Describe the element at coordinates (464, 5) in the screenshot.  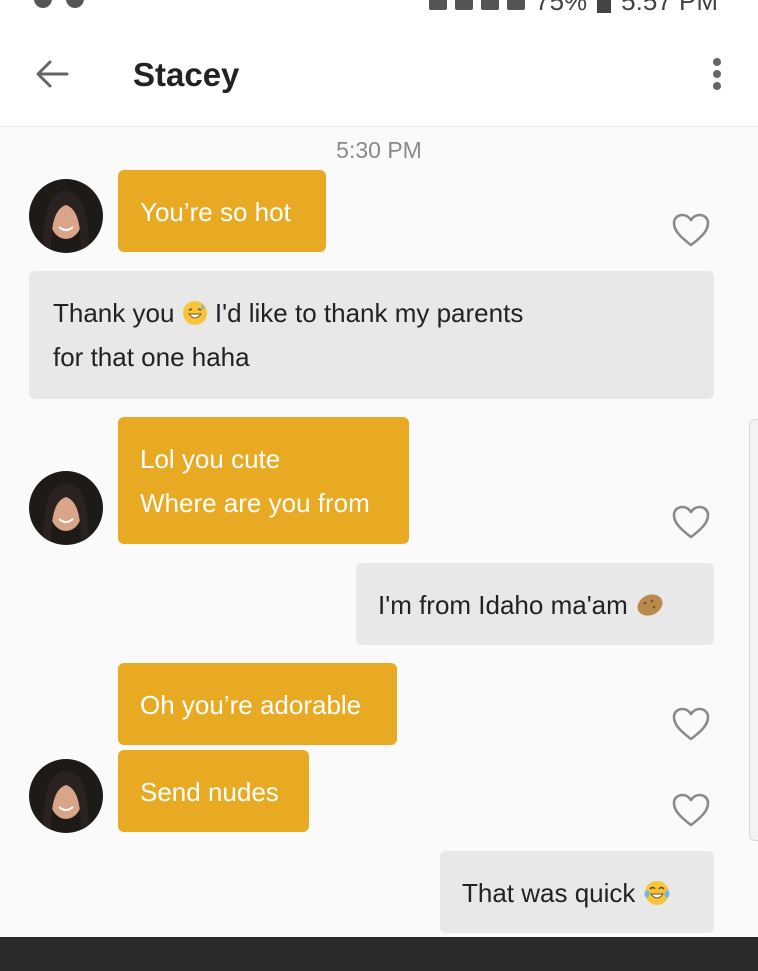
I see `mute-icon` at that location.